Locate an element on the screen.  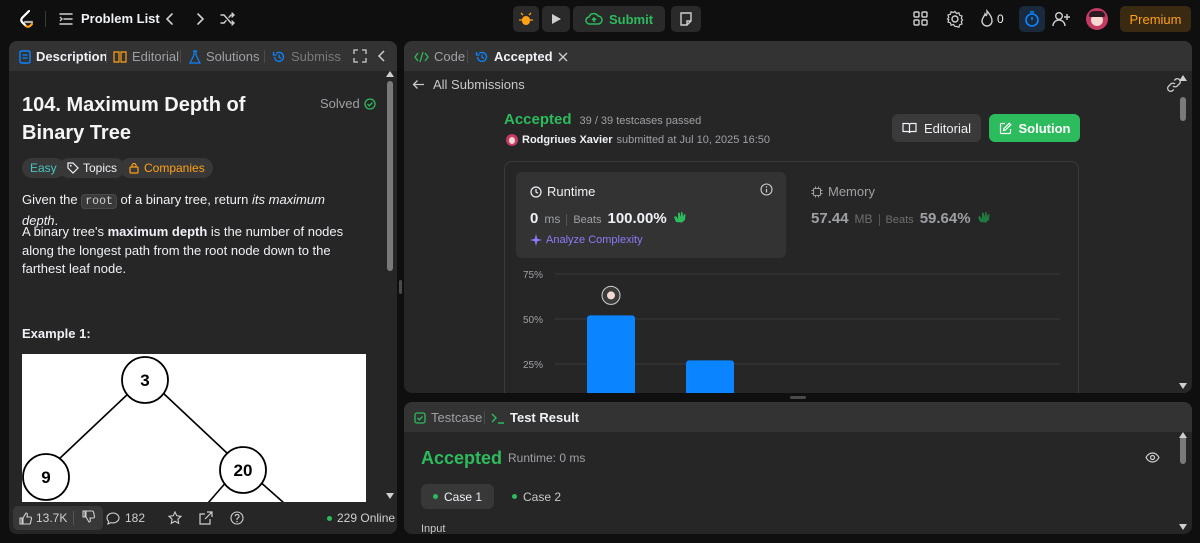
problem-list-icon is located at coordinates (66, 19).